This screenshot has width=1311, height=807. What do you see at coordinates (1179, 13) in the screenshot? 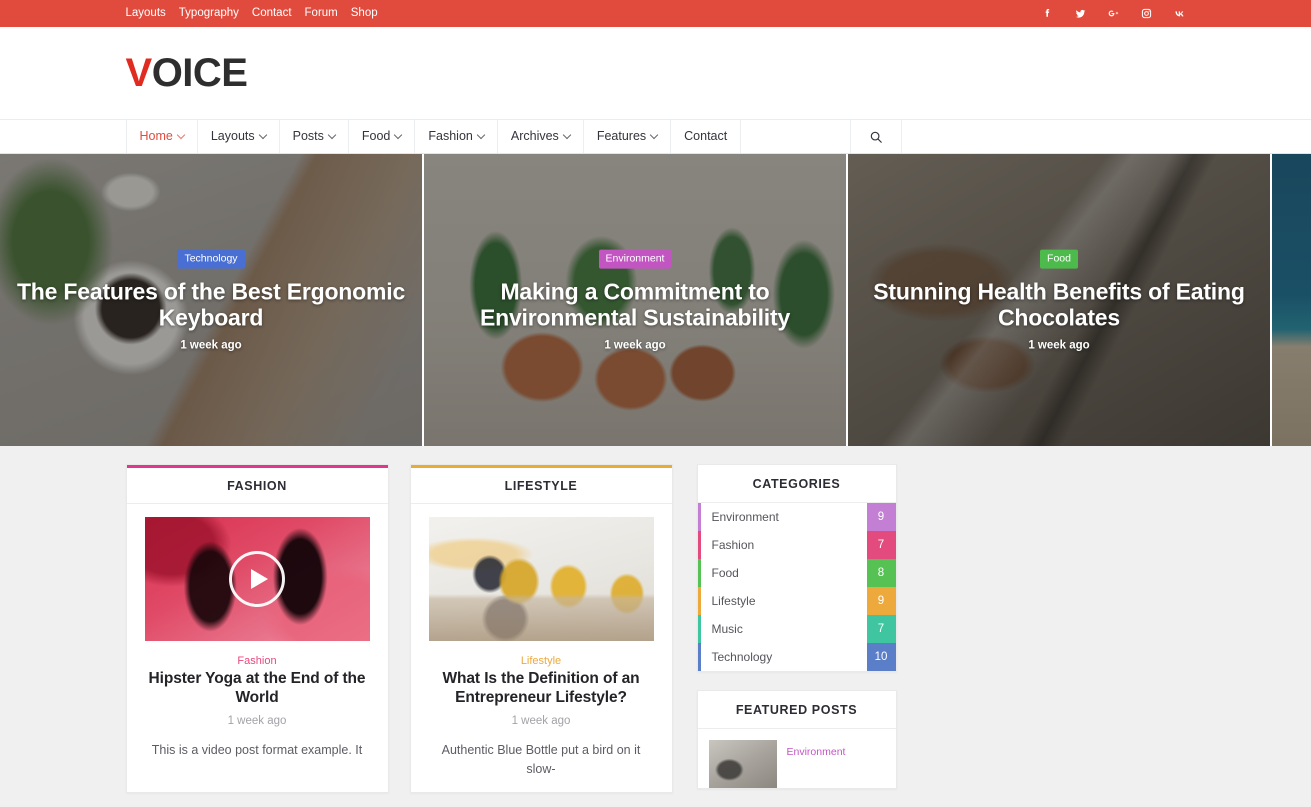
I see `vk-icon` at bounding box center [1179, 13].